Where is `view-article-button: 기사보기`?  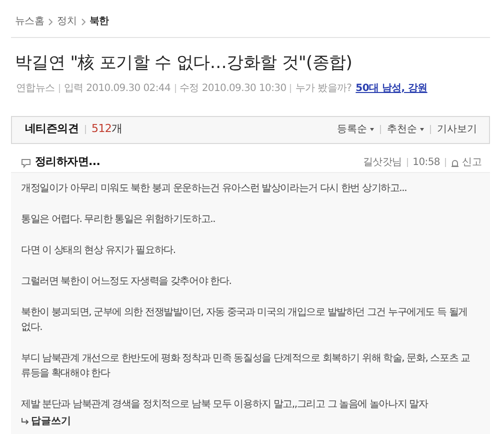
view-article-button: 기사보기 is located at coordinates (457, 129).